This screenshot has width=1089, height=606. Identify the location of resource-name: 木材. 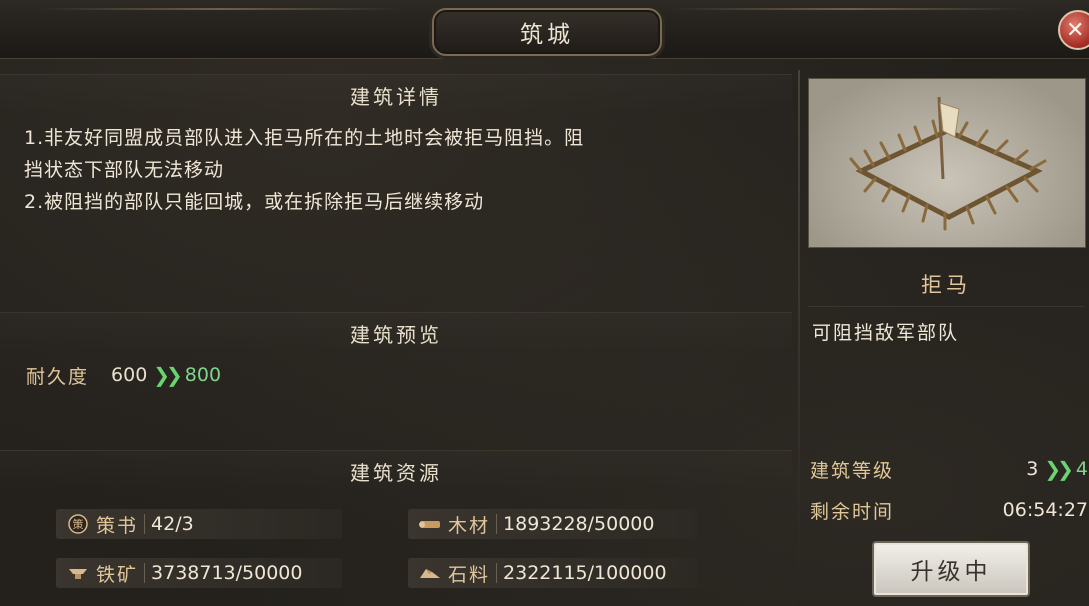
(469, 525).